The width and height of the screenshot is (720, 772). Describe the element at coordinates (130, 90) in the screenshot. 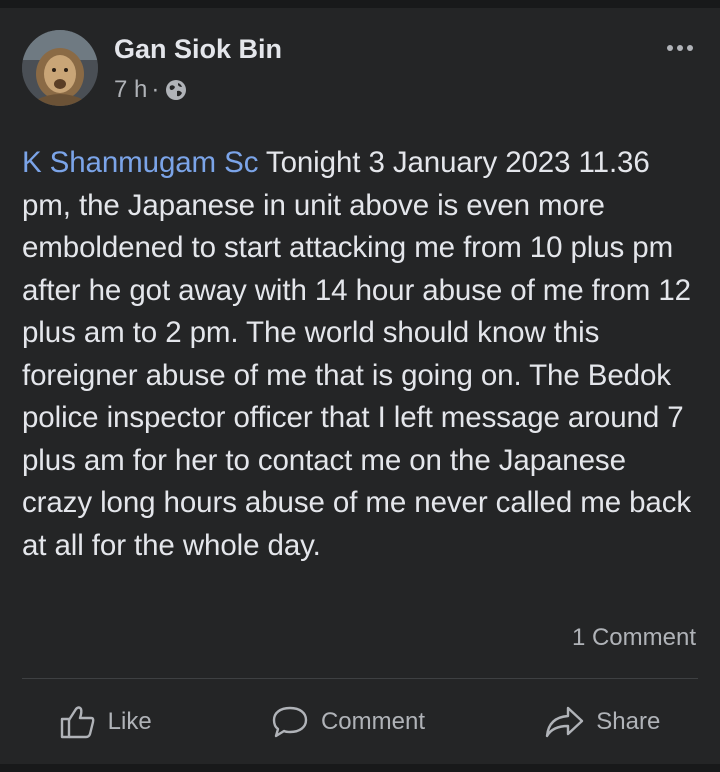

I see `post-time: 7 h` at that location.